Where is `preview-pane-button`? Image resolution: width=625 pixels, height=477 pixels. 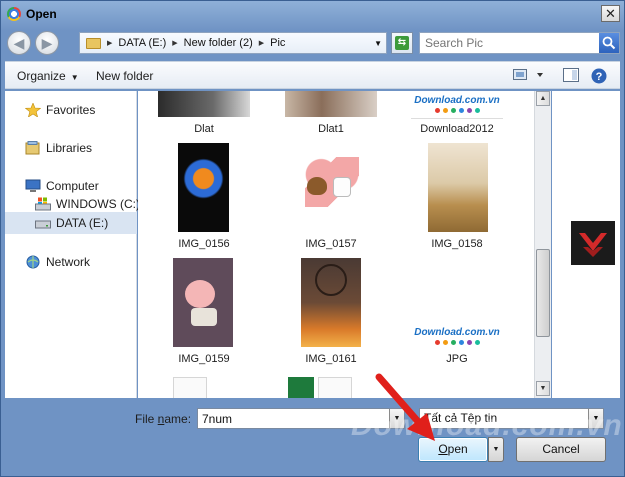 preview-pane-button is located at coordinates (571, 76).